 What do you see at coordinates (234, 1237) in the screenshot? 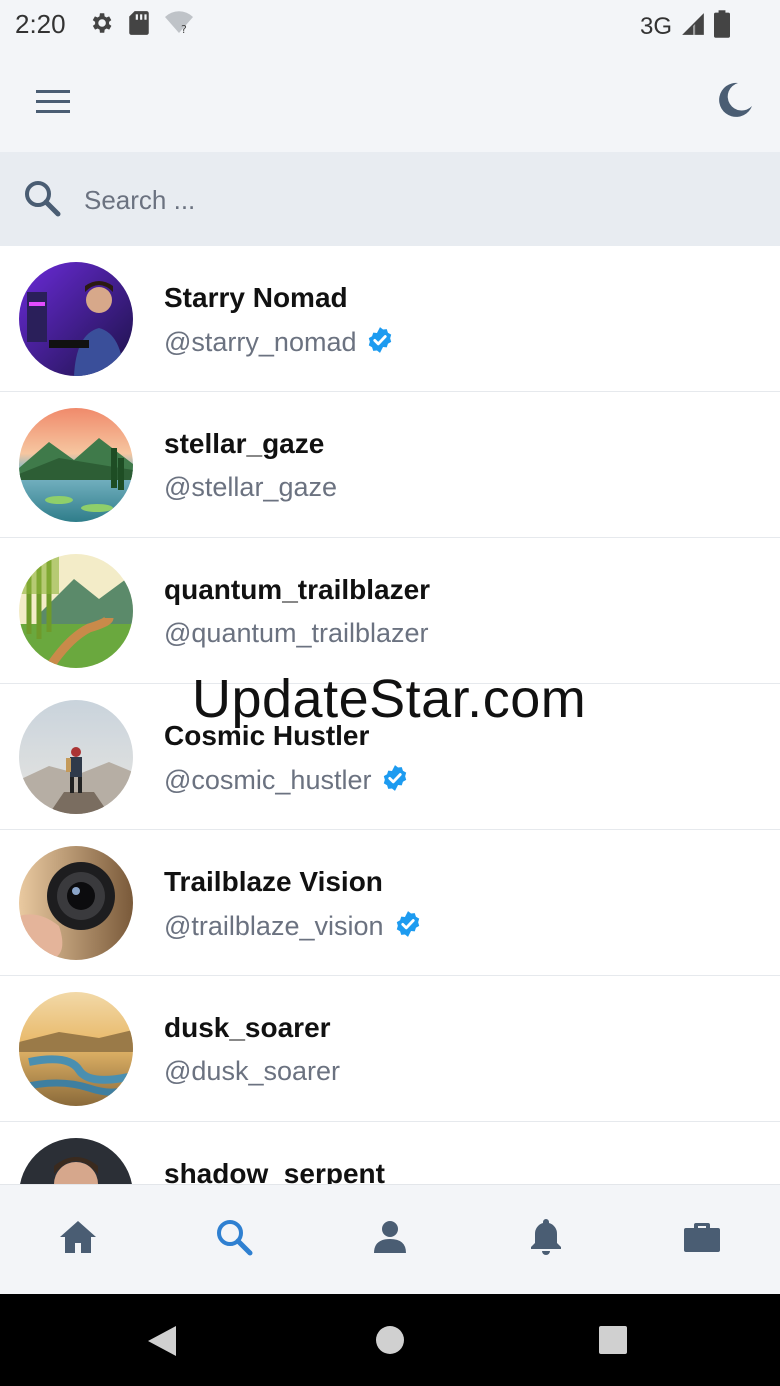
I see `nav-search-icon` at bounding box center [234, 1237].